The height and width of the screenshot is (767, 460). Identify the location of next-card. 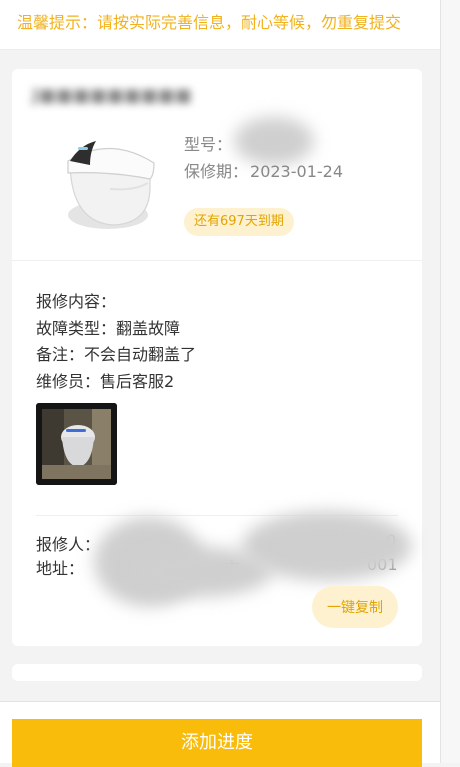
(217, 672).